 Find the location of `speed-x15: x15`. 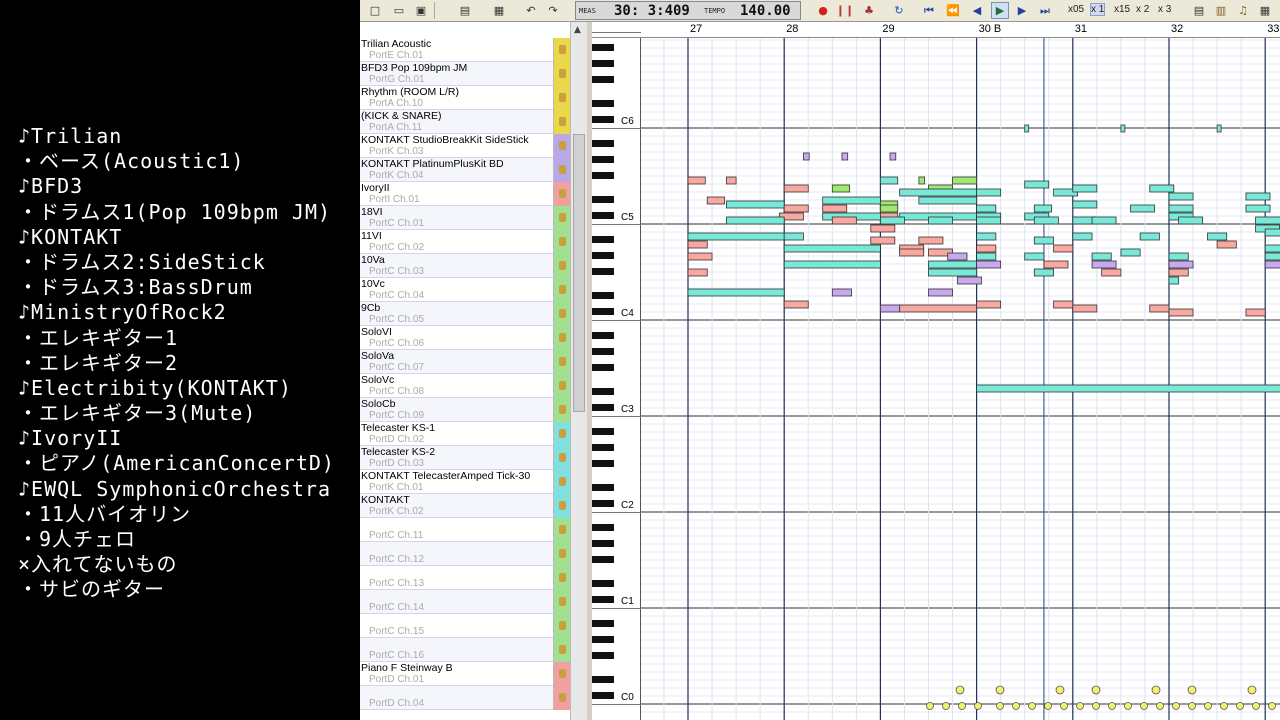

speed-x15: x15 is located at coordinates (1122, 9).